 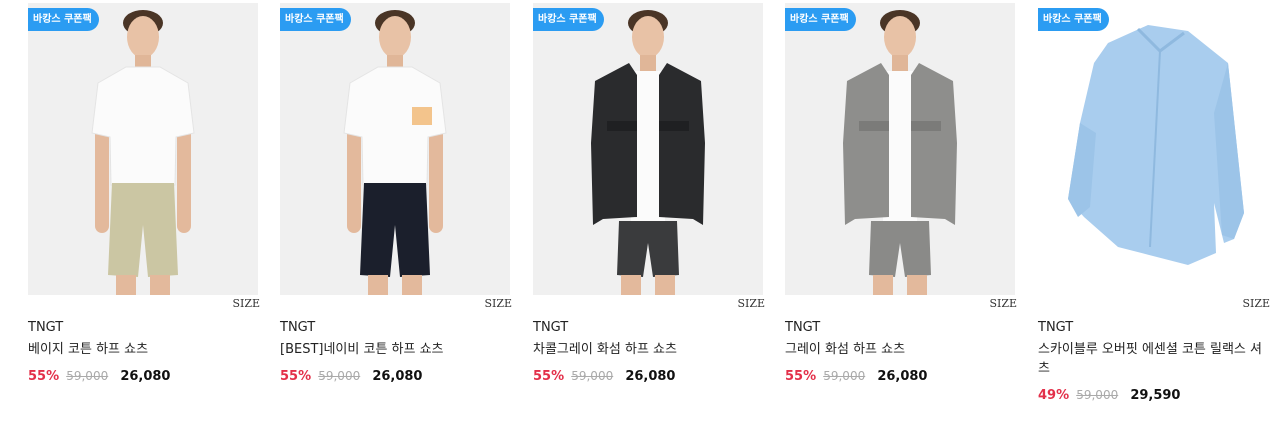 I want to click on product-name: 그레이 화섬 하프 쇼츠, so click(x=900, y=349).